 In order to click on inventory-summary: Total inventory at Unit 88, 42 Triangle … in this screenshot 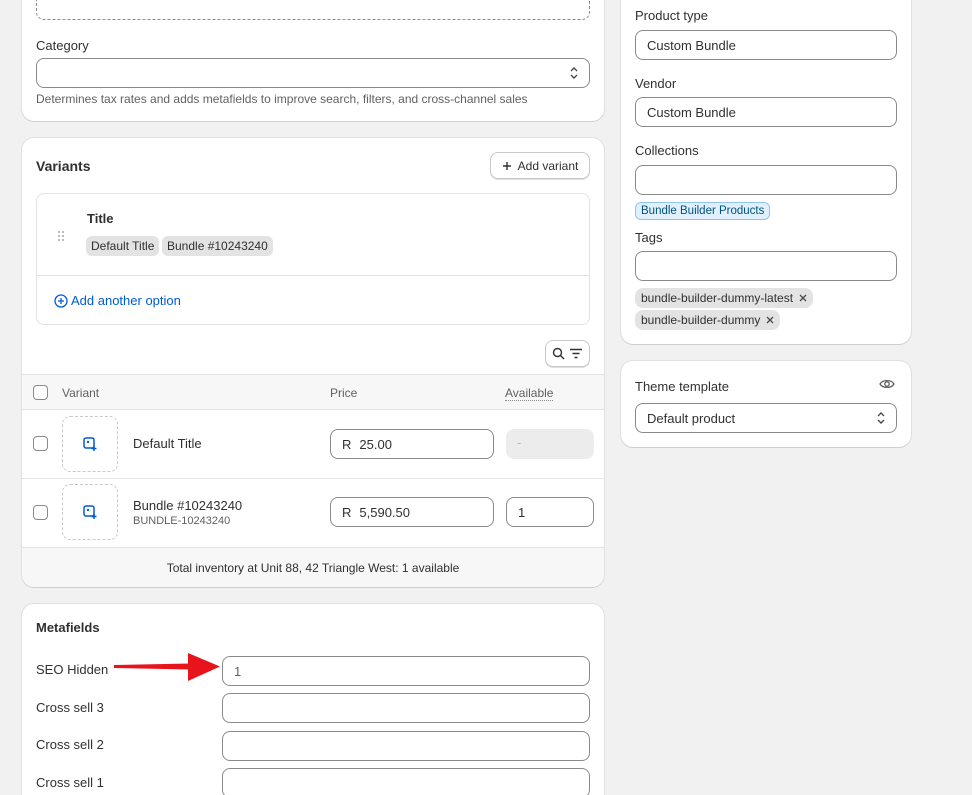, I will do `click(313, 567)`.